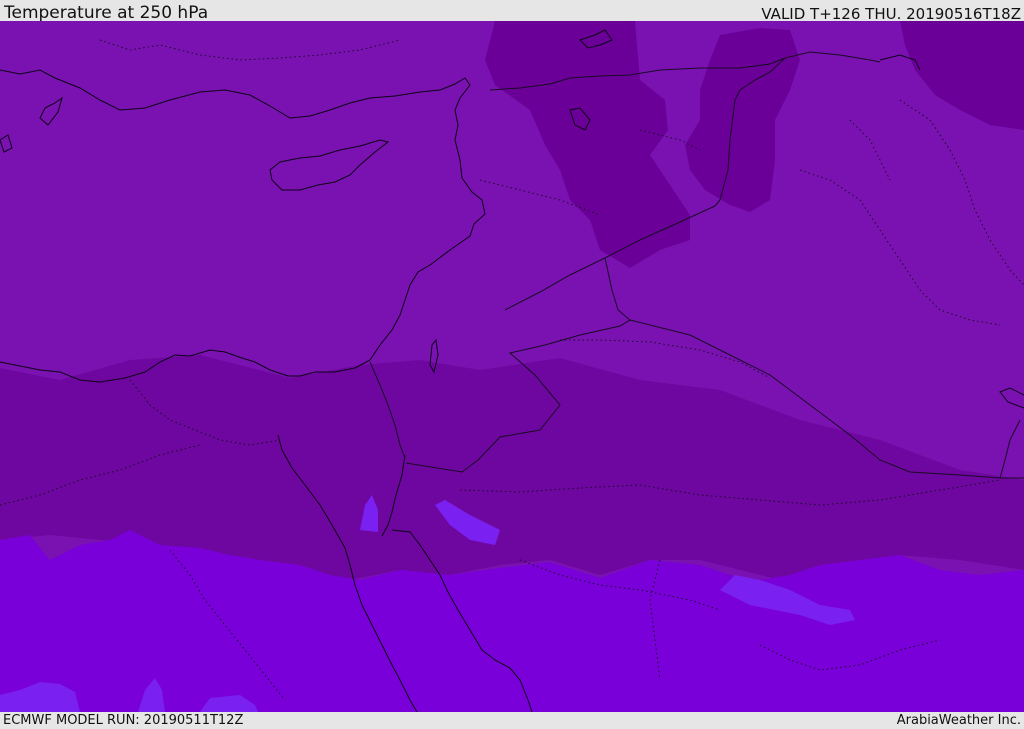 Image resolution: width=1024 pixels, height=729 pixels. What do you see at coordinates (123, 720) in the screenshot?
I see `model-run: ECMWF MODEL RUN: 20190511T12Z` at bounding box center [123, 720].